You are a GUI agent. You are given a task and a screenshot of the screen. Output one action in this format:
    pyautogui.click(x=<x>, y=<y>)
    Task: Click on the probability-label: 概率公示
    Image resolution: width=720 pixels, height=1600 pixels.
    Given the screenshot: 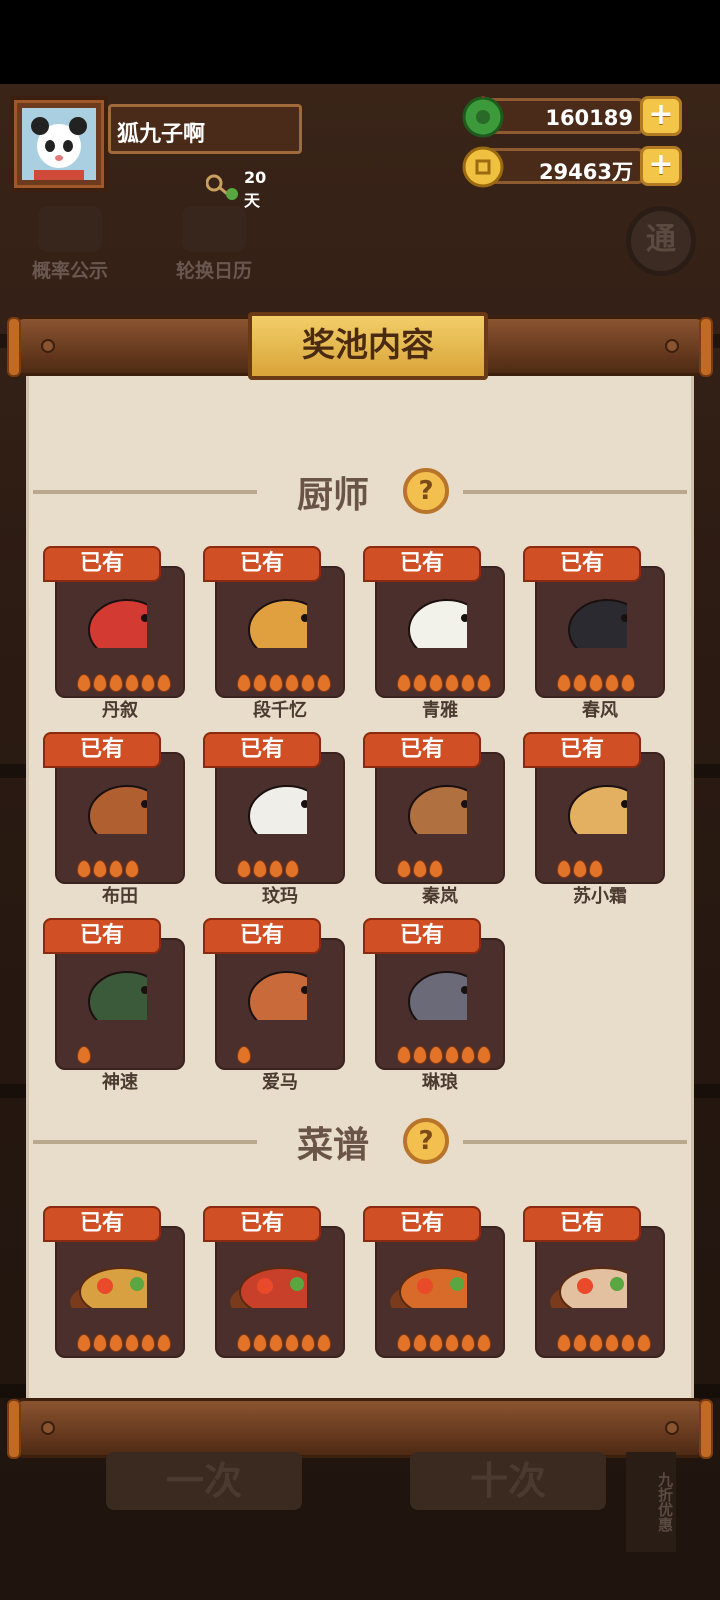 What is the action you would take?
    pyautogui.click(x=69, y=271)
    